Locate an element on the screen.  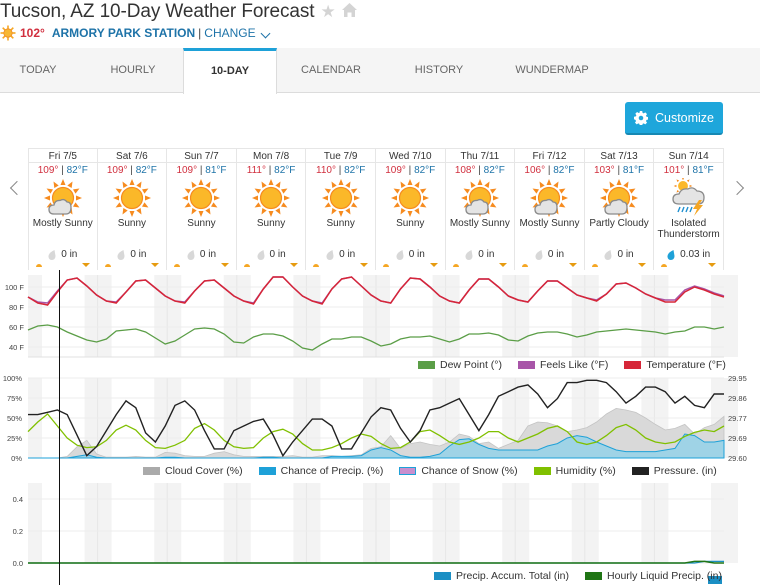
high-temperature: 109° is located at coordinates (48, 170).